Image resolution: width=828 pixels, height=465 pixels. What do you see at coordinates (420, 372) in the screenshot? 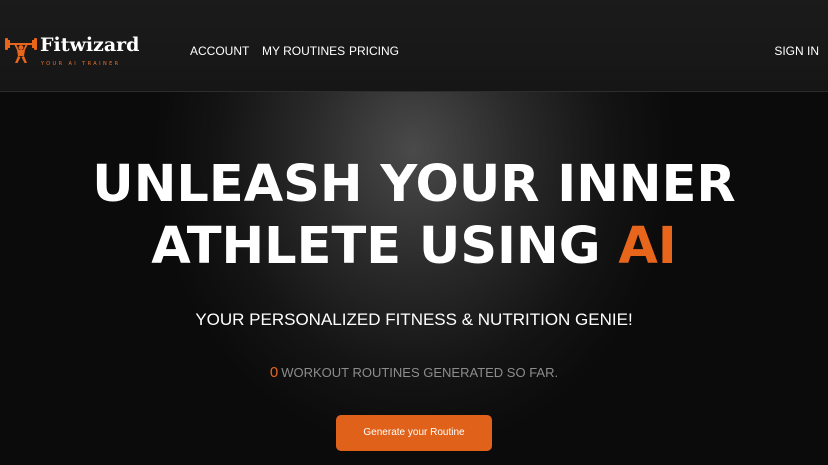
I see `counter-label: WORKOUT ROUTINES GENERATED SO FAR.` at bounding box center [420, 372].